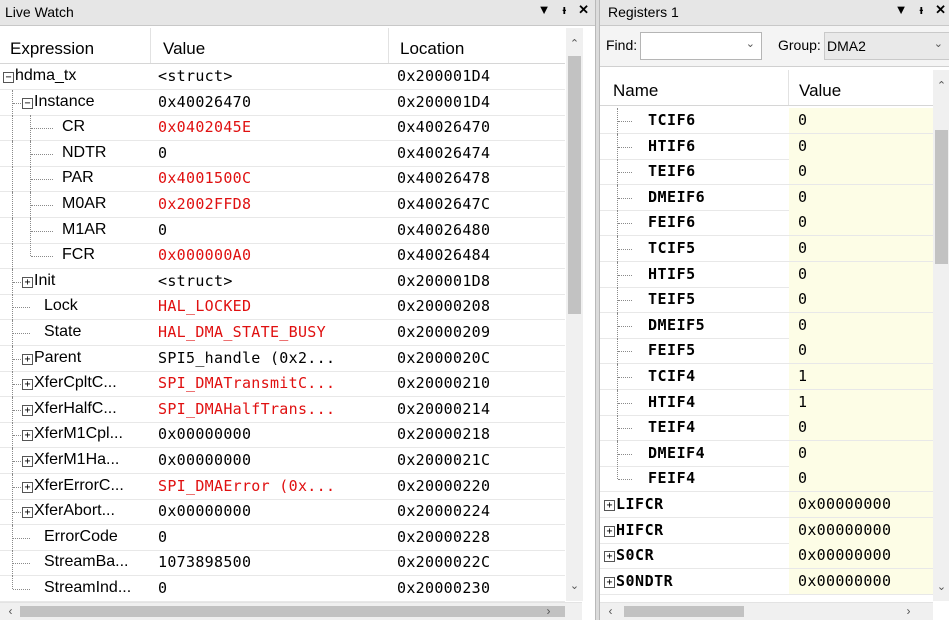 The height and width of the screenshot is (620, 949). What do you see at coordinates (766, 197) in the screenshot?
I see `register-row: DMEIF6 0` at bounding box center [766, 197].